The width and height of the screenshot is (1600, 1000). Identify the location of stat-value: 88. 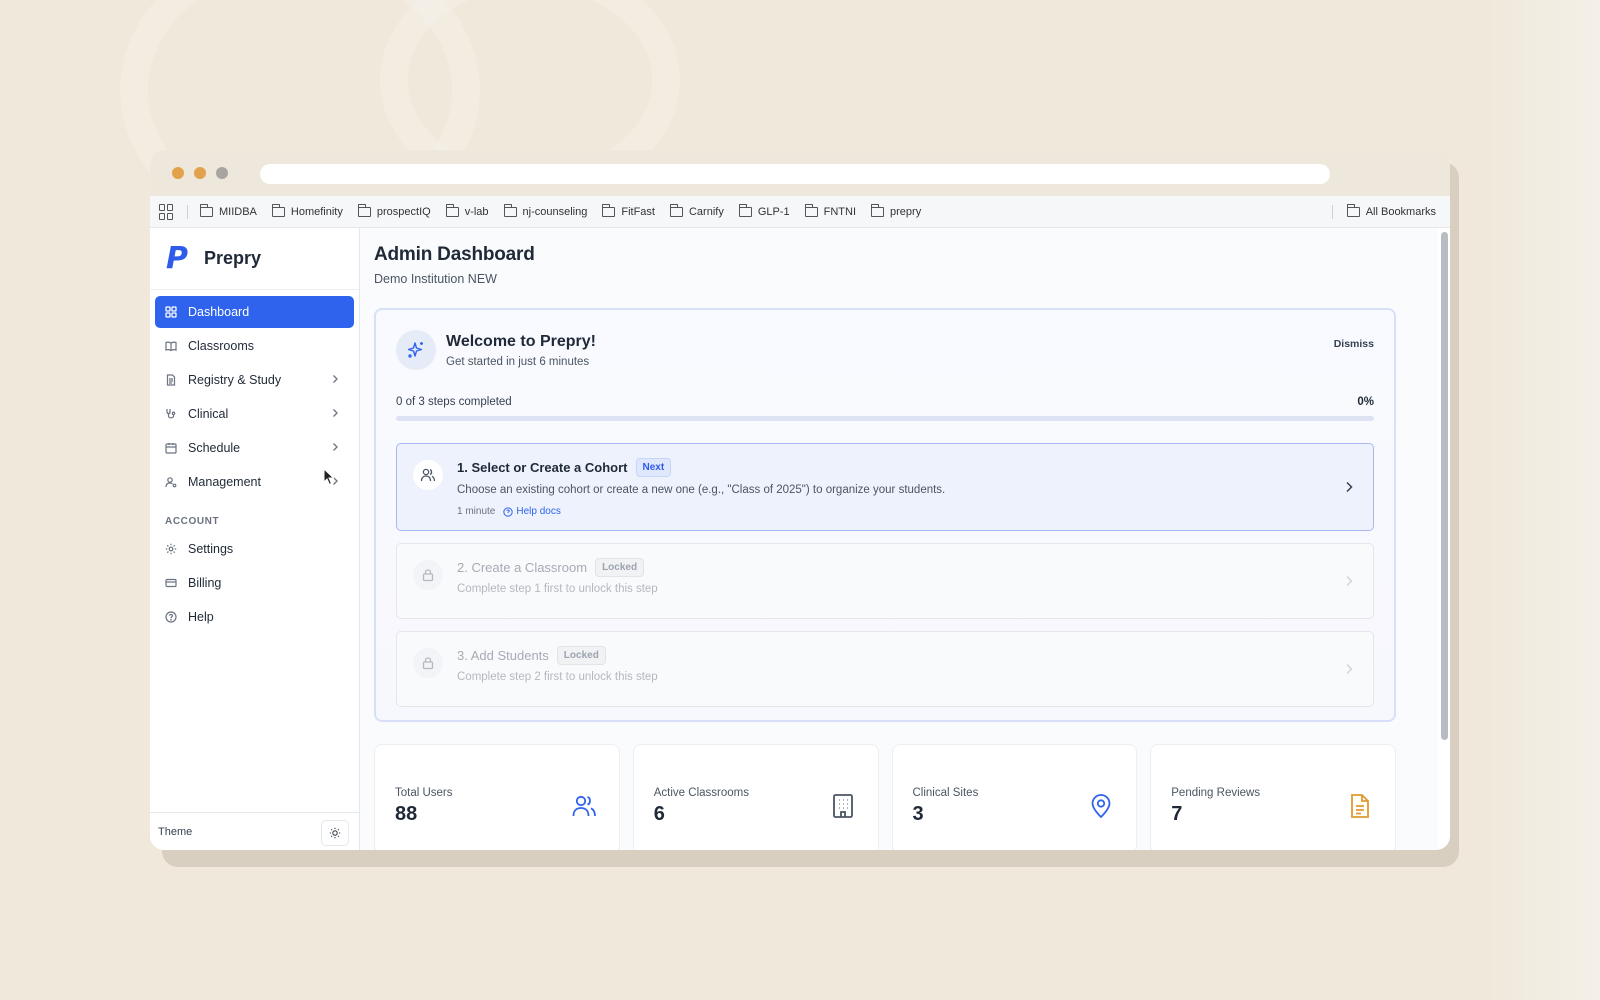
(406, 814).